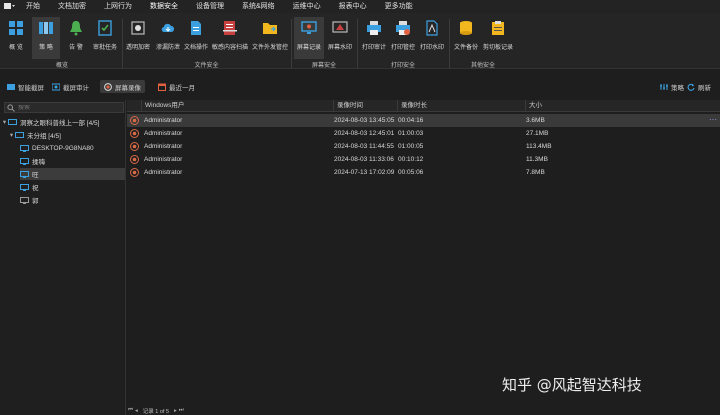 This screenshot has height=415, width=720. What do you see at coordinates (309, 38) in the screenshot?
I see `ribbon-screen-record-button: 屏幕记录` at bounding box center [309, 38].